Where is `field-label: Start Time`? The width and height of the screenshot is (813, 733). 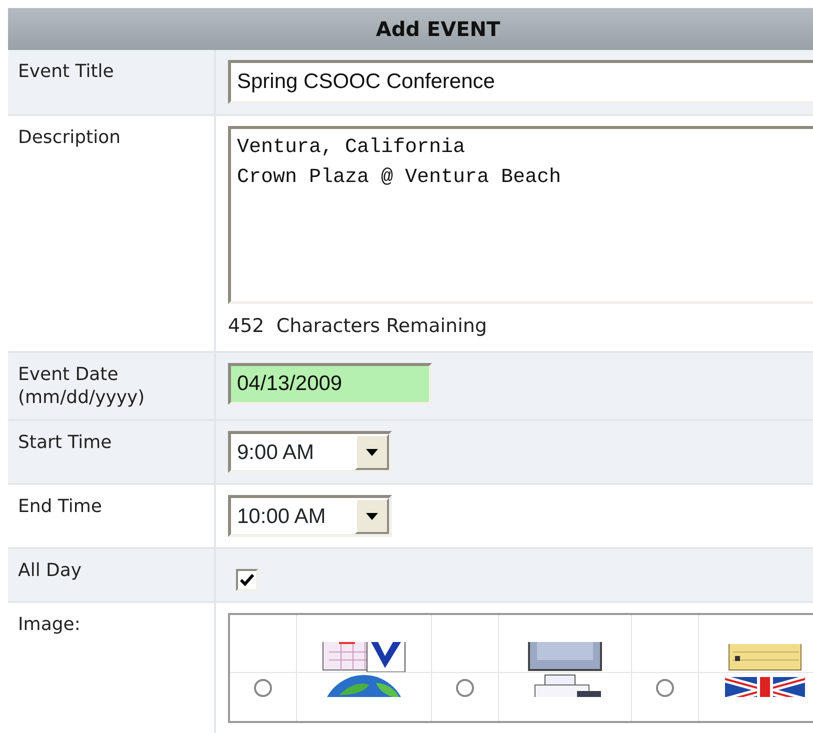 field-label: Start Time is located at coordinates (111, 452).